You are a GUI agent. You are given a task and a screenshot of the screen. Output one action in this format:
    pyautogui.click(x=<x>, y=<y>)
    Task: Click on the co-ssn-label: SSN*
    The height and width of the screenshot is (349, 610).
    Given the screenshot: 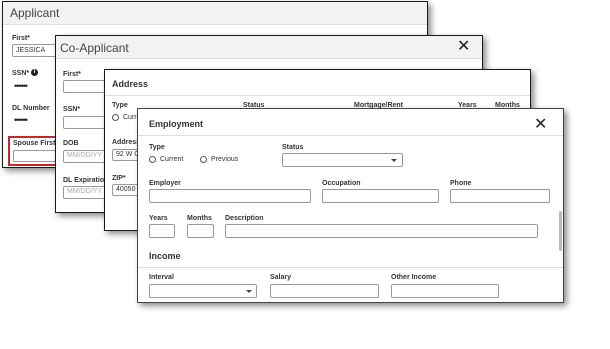 What is the action you would take?
    pyautogui.click(x=72, y=109)
    